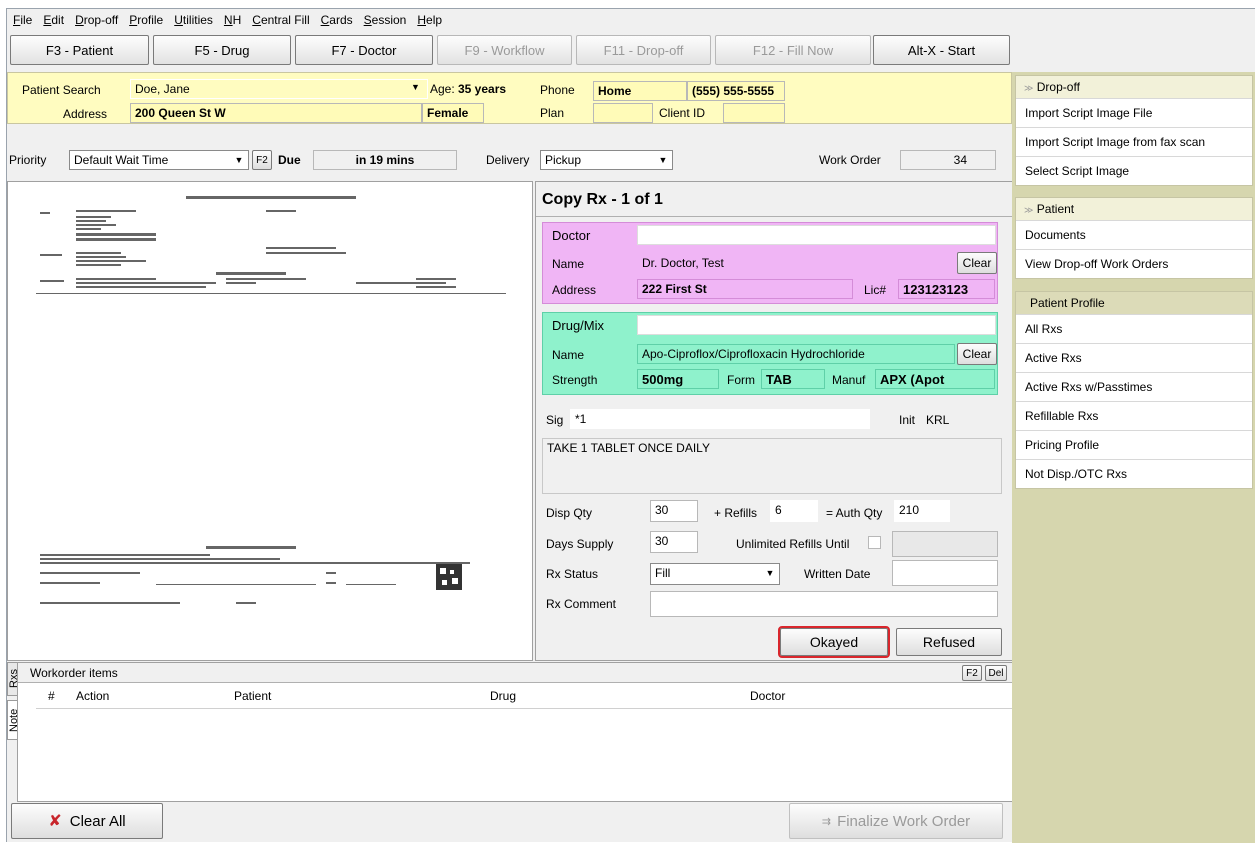 The height and width of the screenshot is (843, 1255). What do you see at coordinates (623, 113) in the screenshot?
I see `plan-field` at bounding box center [623, 113].